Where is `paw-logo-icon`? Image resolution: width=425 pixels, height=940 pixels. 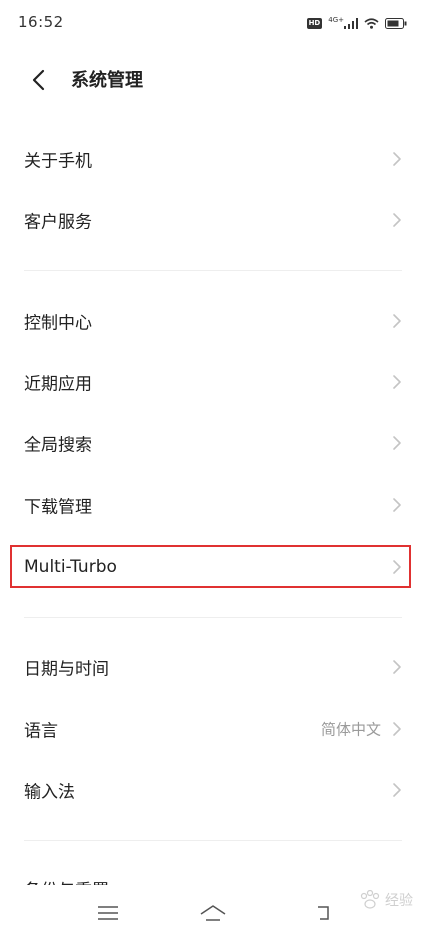 paw-logo-icon is located at coordinates (370, 899).